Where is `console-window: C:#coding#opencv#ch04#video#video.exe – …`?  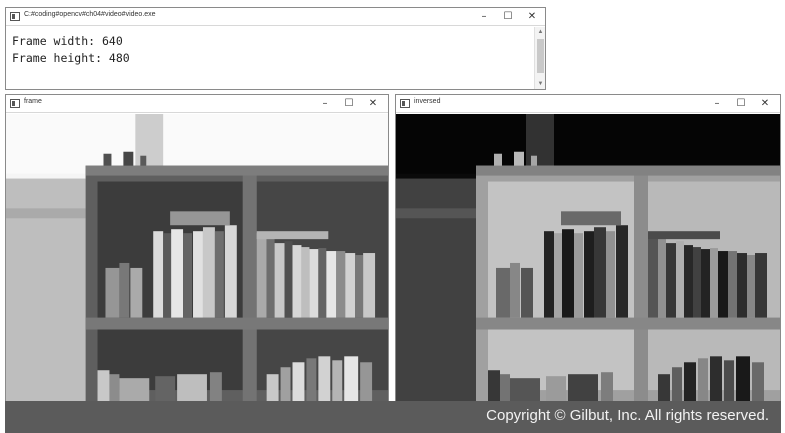
console-window: C:#coding#opencv#ch04#video#video.exe – … is located at coordinates (275, 48).